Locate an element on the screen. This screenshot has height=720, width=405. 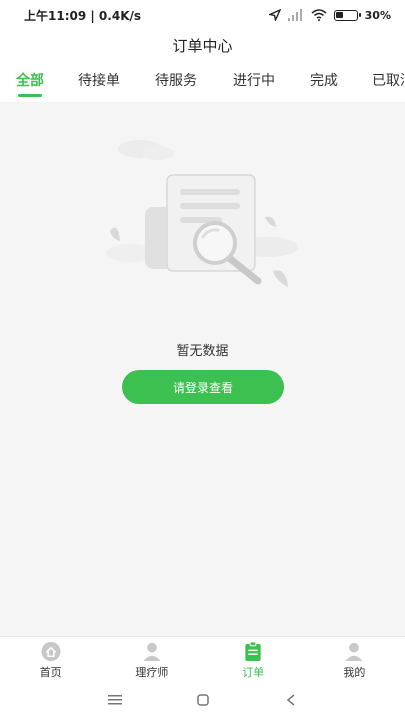
bottom-nav: 首页 理疗师 订单 我的 is located at coordinates (202, 658).